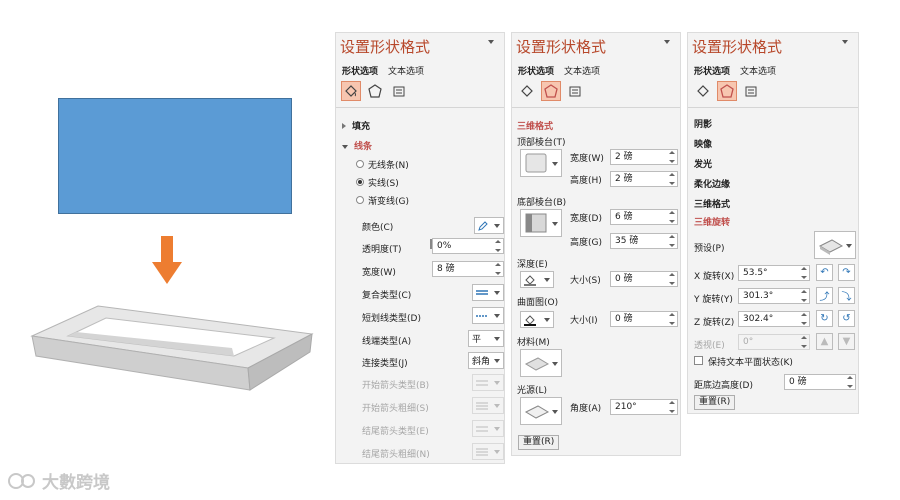  Describe the element at coordinates (846, 341) in the screenshot. I see `widen-field-icon: ▼` at that location.